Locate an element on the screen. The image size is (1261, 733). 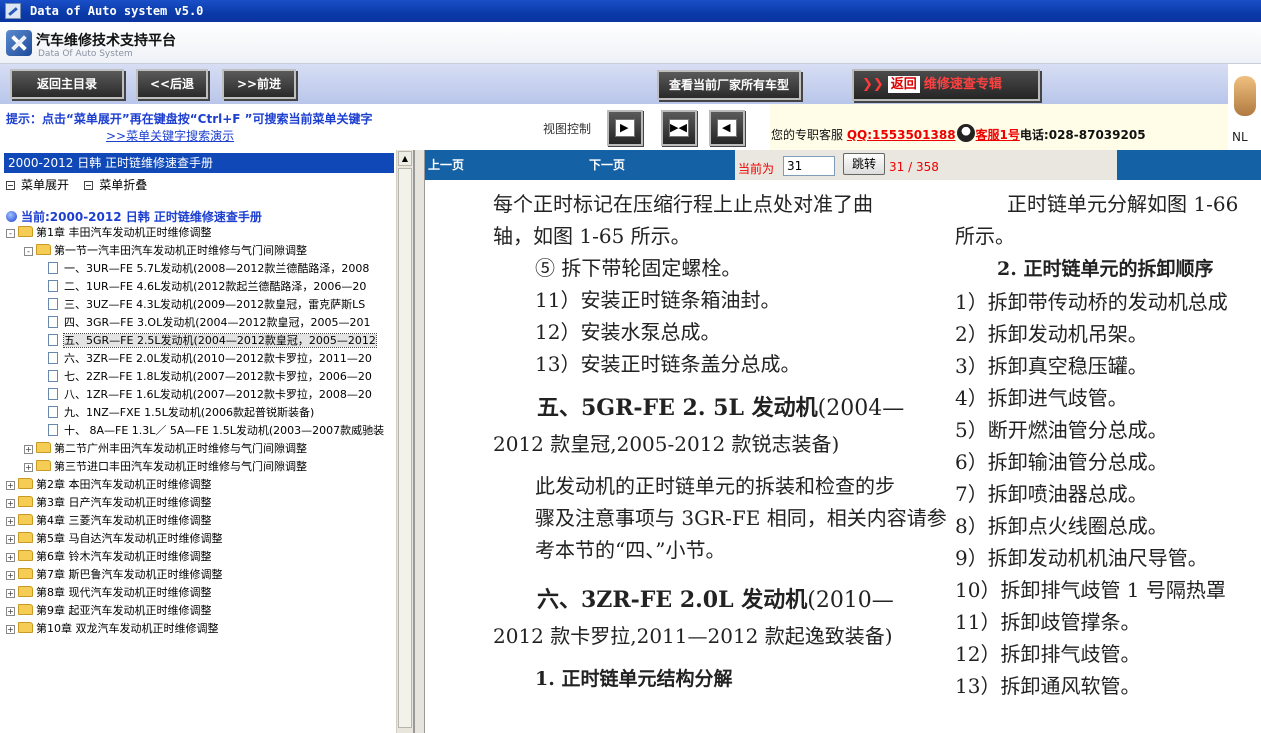
sidebar-header: 2000-2012 日韩 正时链维修速查手册 is located at coordinates (199, 163).